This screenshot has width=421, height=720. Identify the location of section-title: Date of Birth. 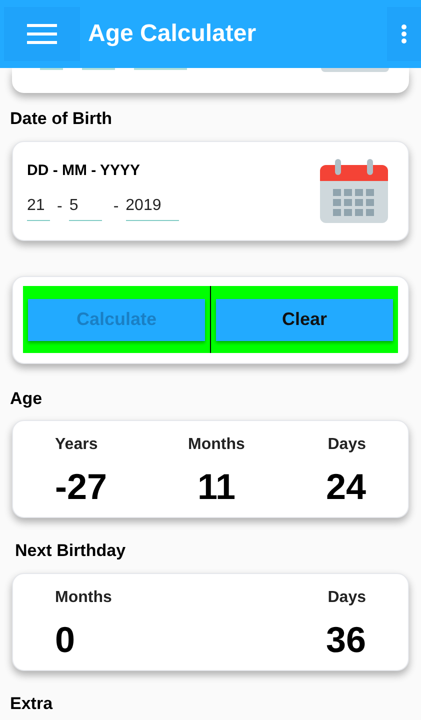
(61, 119).